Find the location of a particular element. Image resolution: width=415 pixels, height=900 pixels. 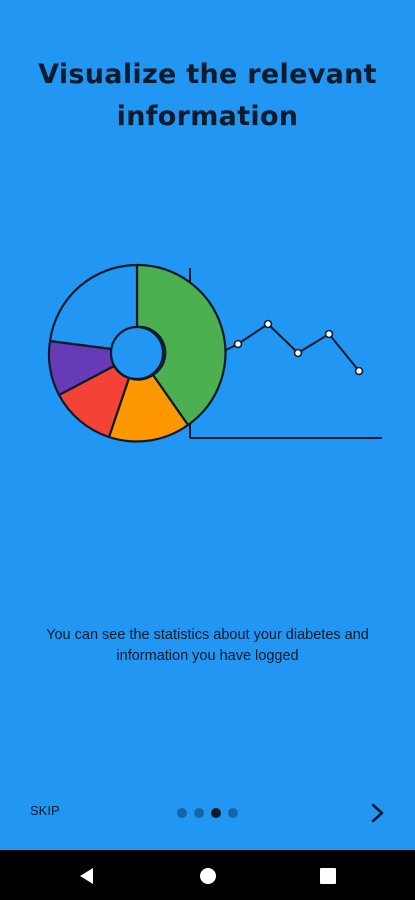

chevron-right-icon is located at coordinates (377, 813).